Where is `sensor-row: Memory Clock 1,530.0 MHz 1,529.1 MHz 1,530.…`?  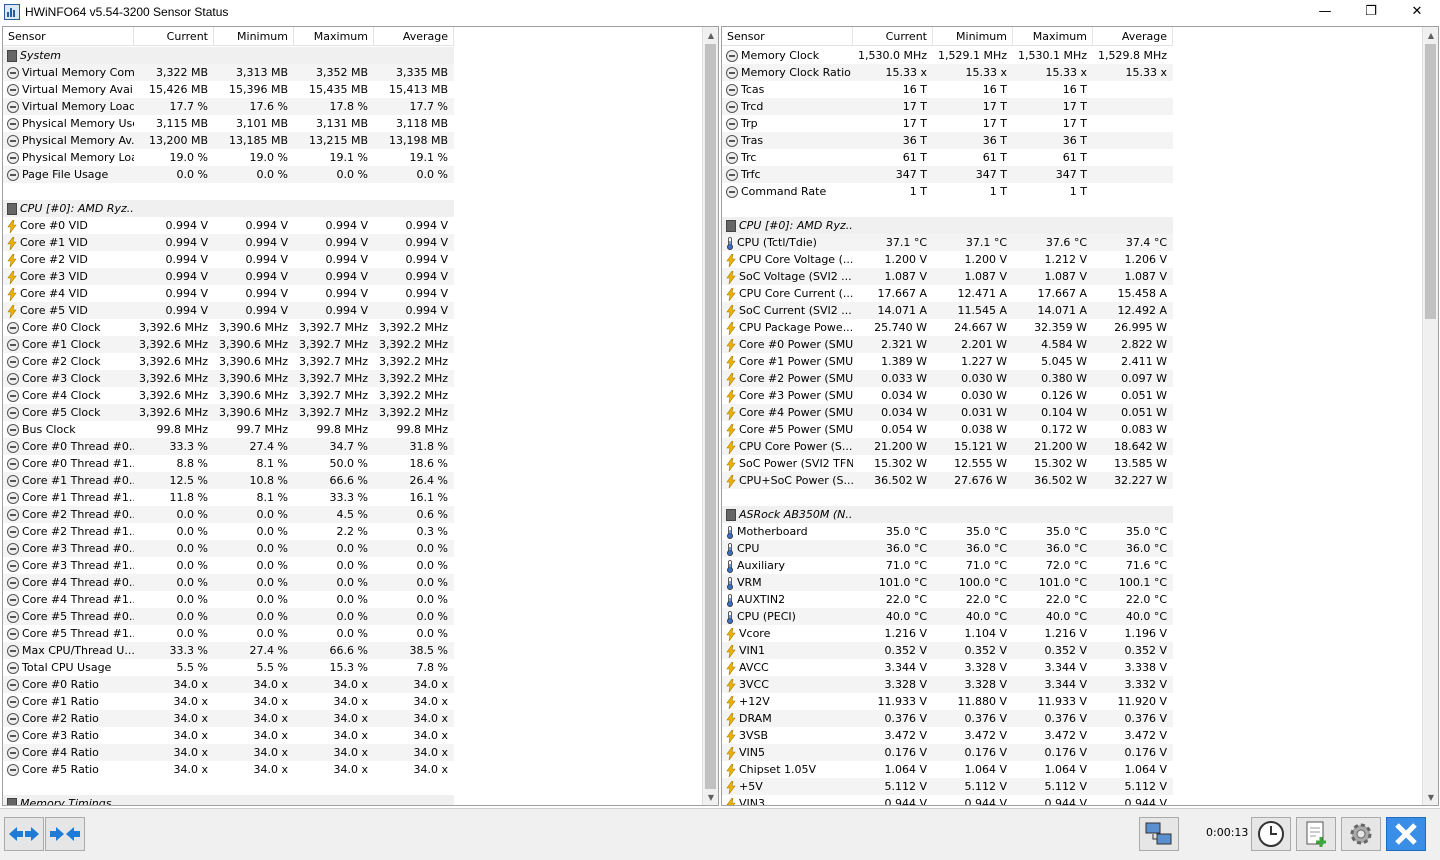 sensor-row: Memory Clock 1,530.0 MHz 1,529.1 MHz 1,530.… is located at coordinates (947, 55).